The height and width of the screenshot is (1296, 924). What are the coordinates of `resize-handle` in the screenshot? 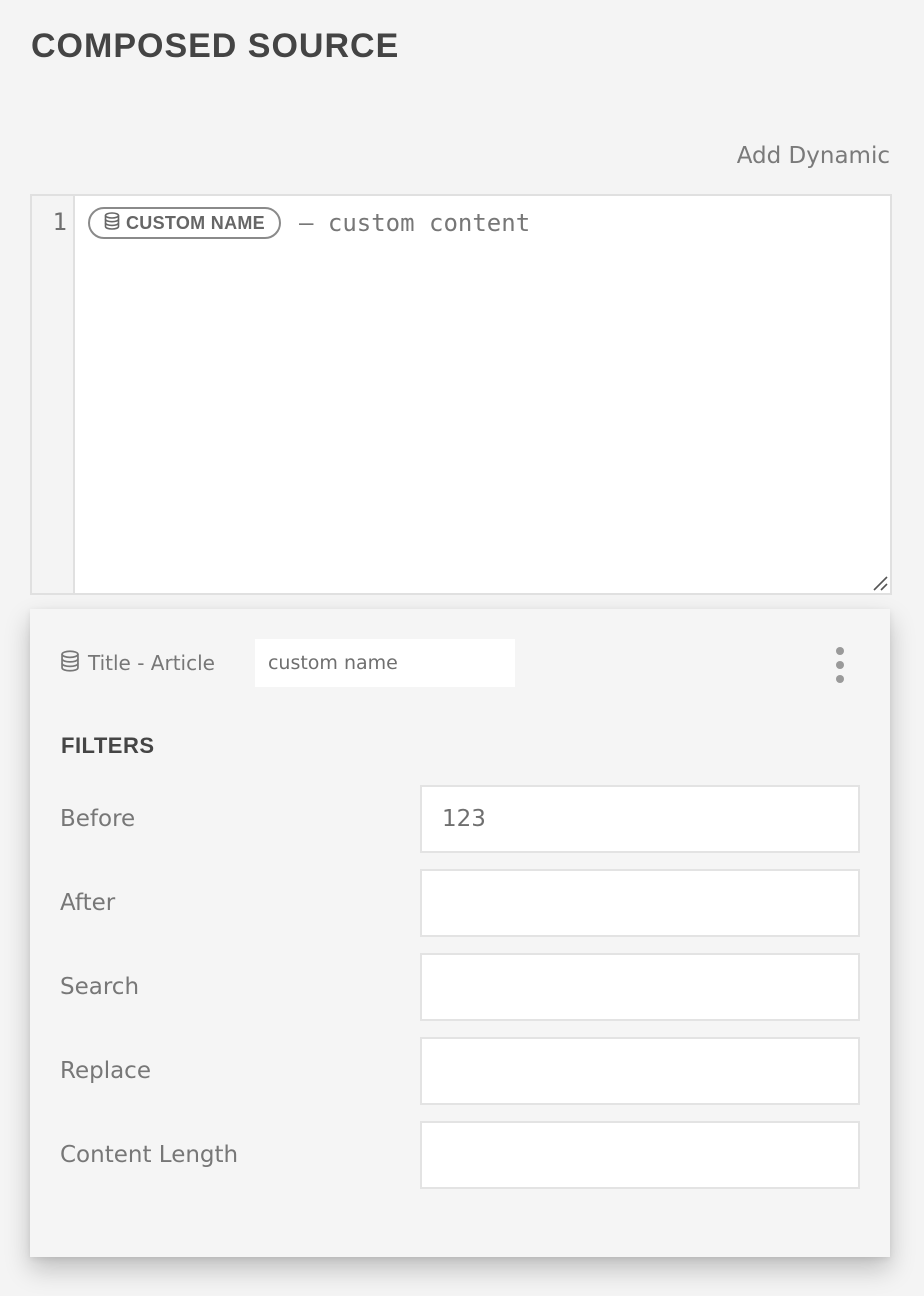 It's located at (880, 583).